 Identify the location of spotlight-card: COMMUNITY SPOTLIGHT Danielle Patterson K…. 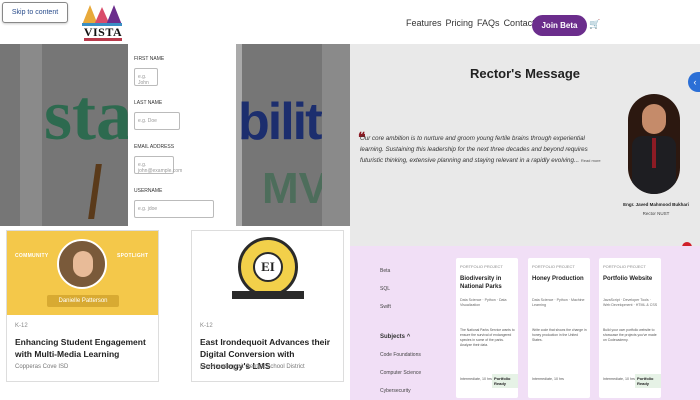
(82, 306).